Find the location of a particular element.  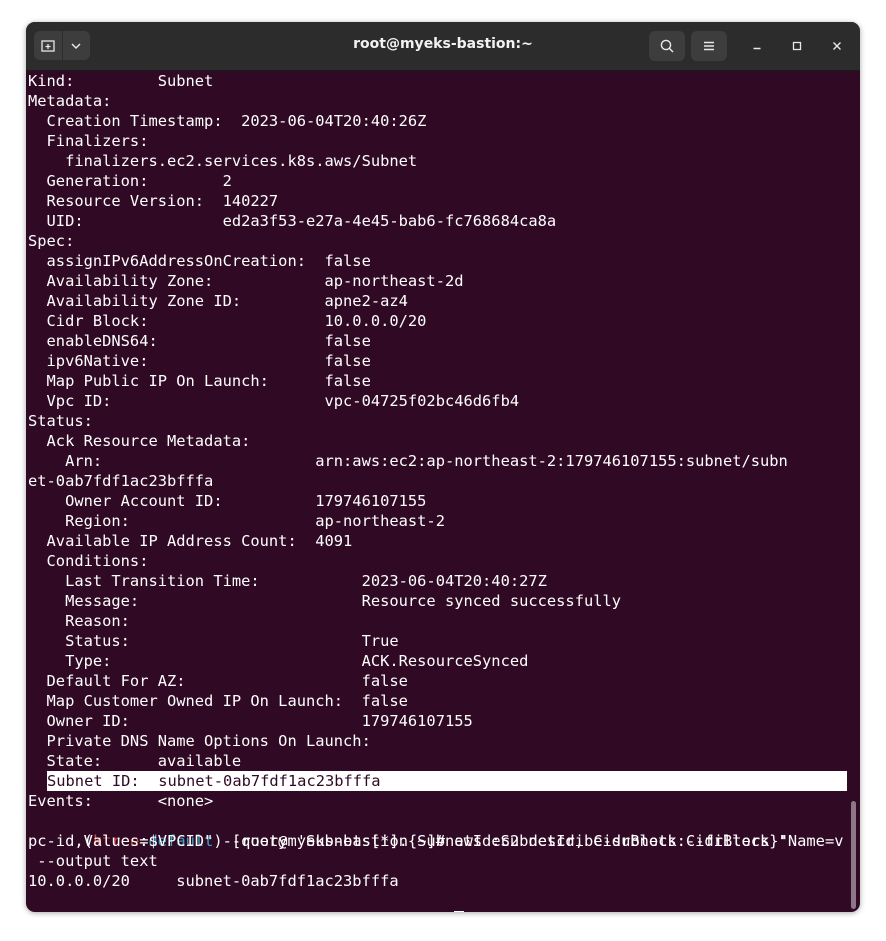

output-line: Owner ID: 179746107155 is located at coordinates (250, 721).